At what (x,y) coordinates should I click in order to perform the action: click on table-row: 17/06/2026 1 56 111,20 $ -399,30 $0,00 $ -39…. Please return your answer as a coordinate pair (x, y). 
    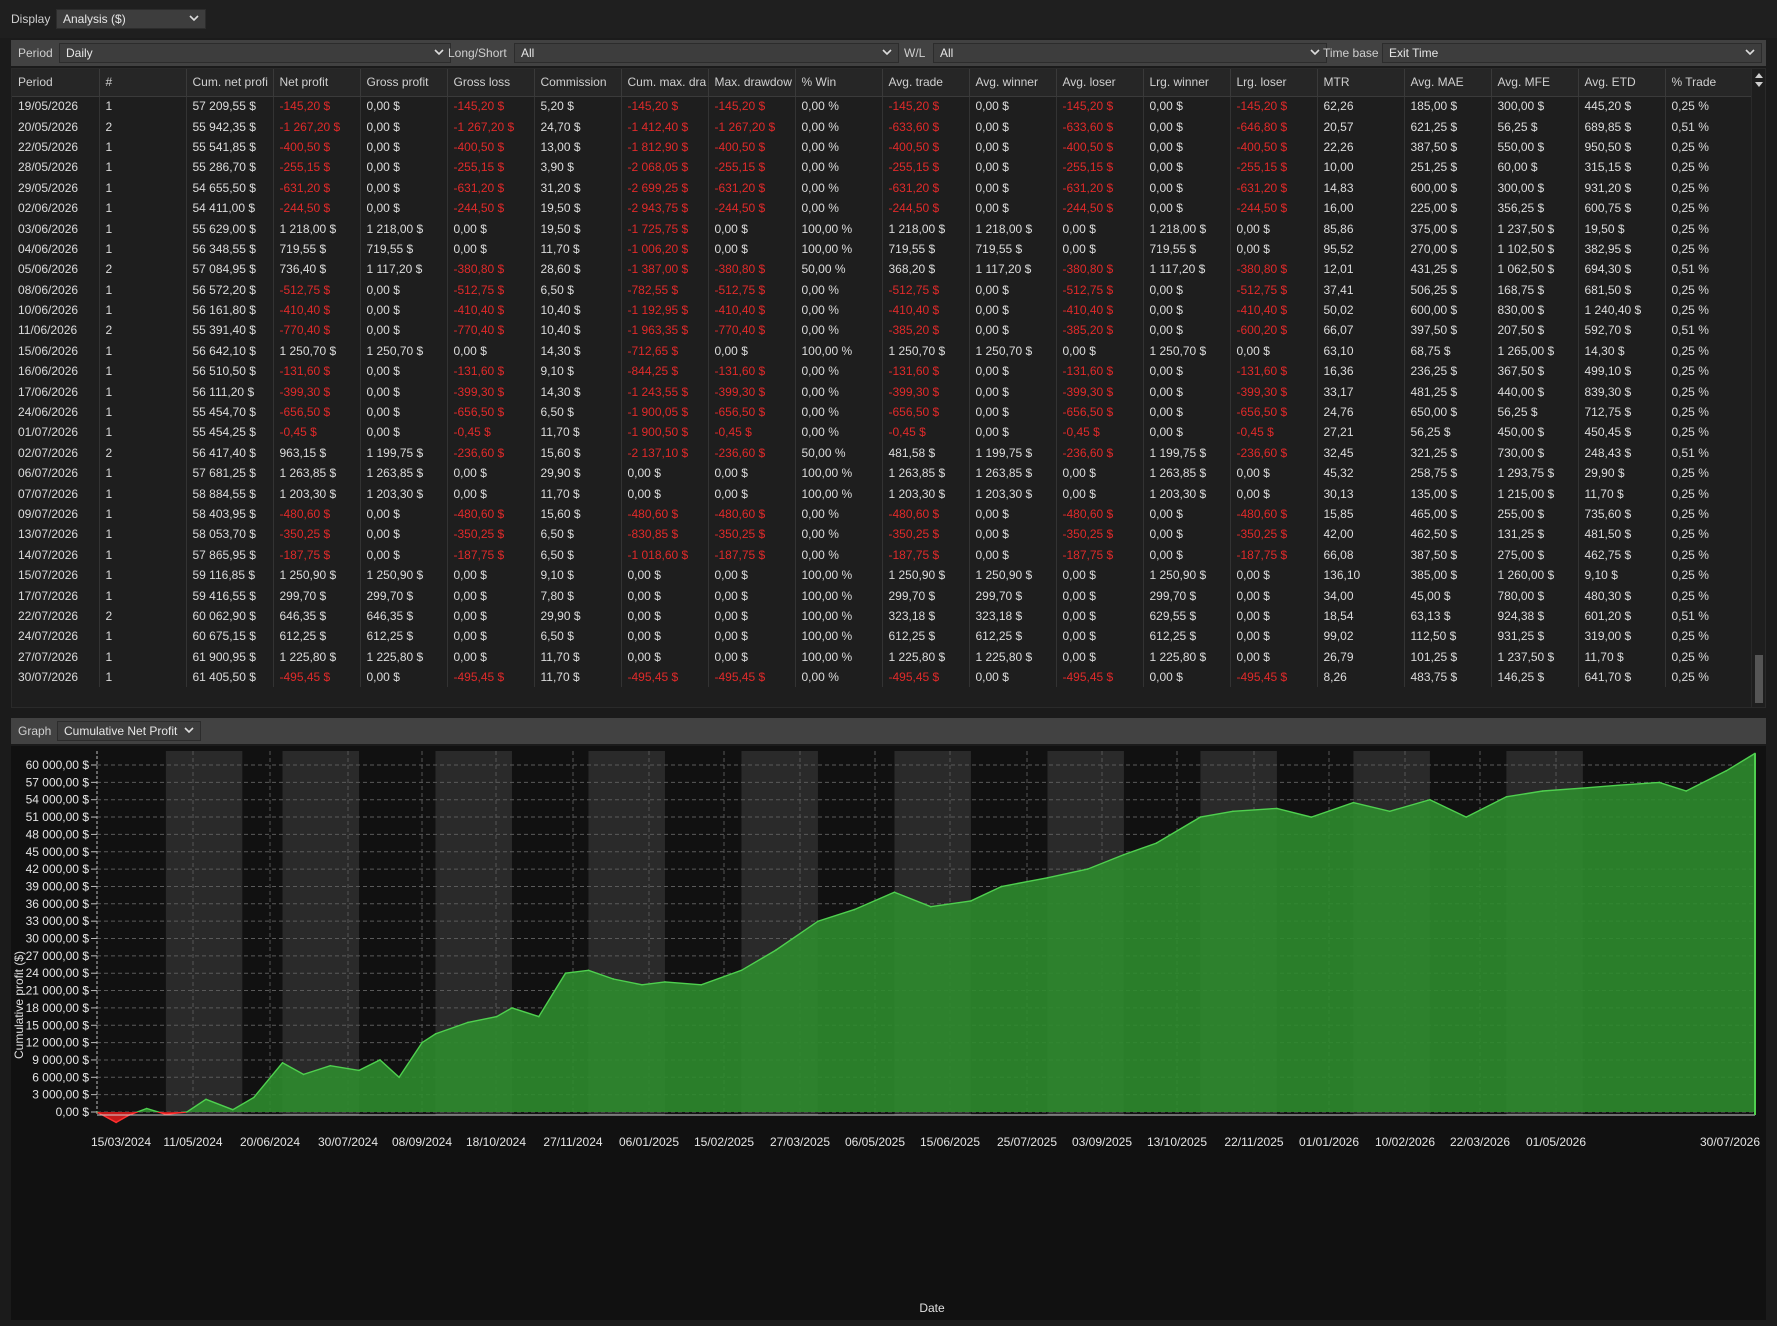
    Looking at the image, I should click on (882, 391).